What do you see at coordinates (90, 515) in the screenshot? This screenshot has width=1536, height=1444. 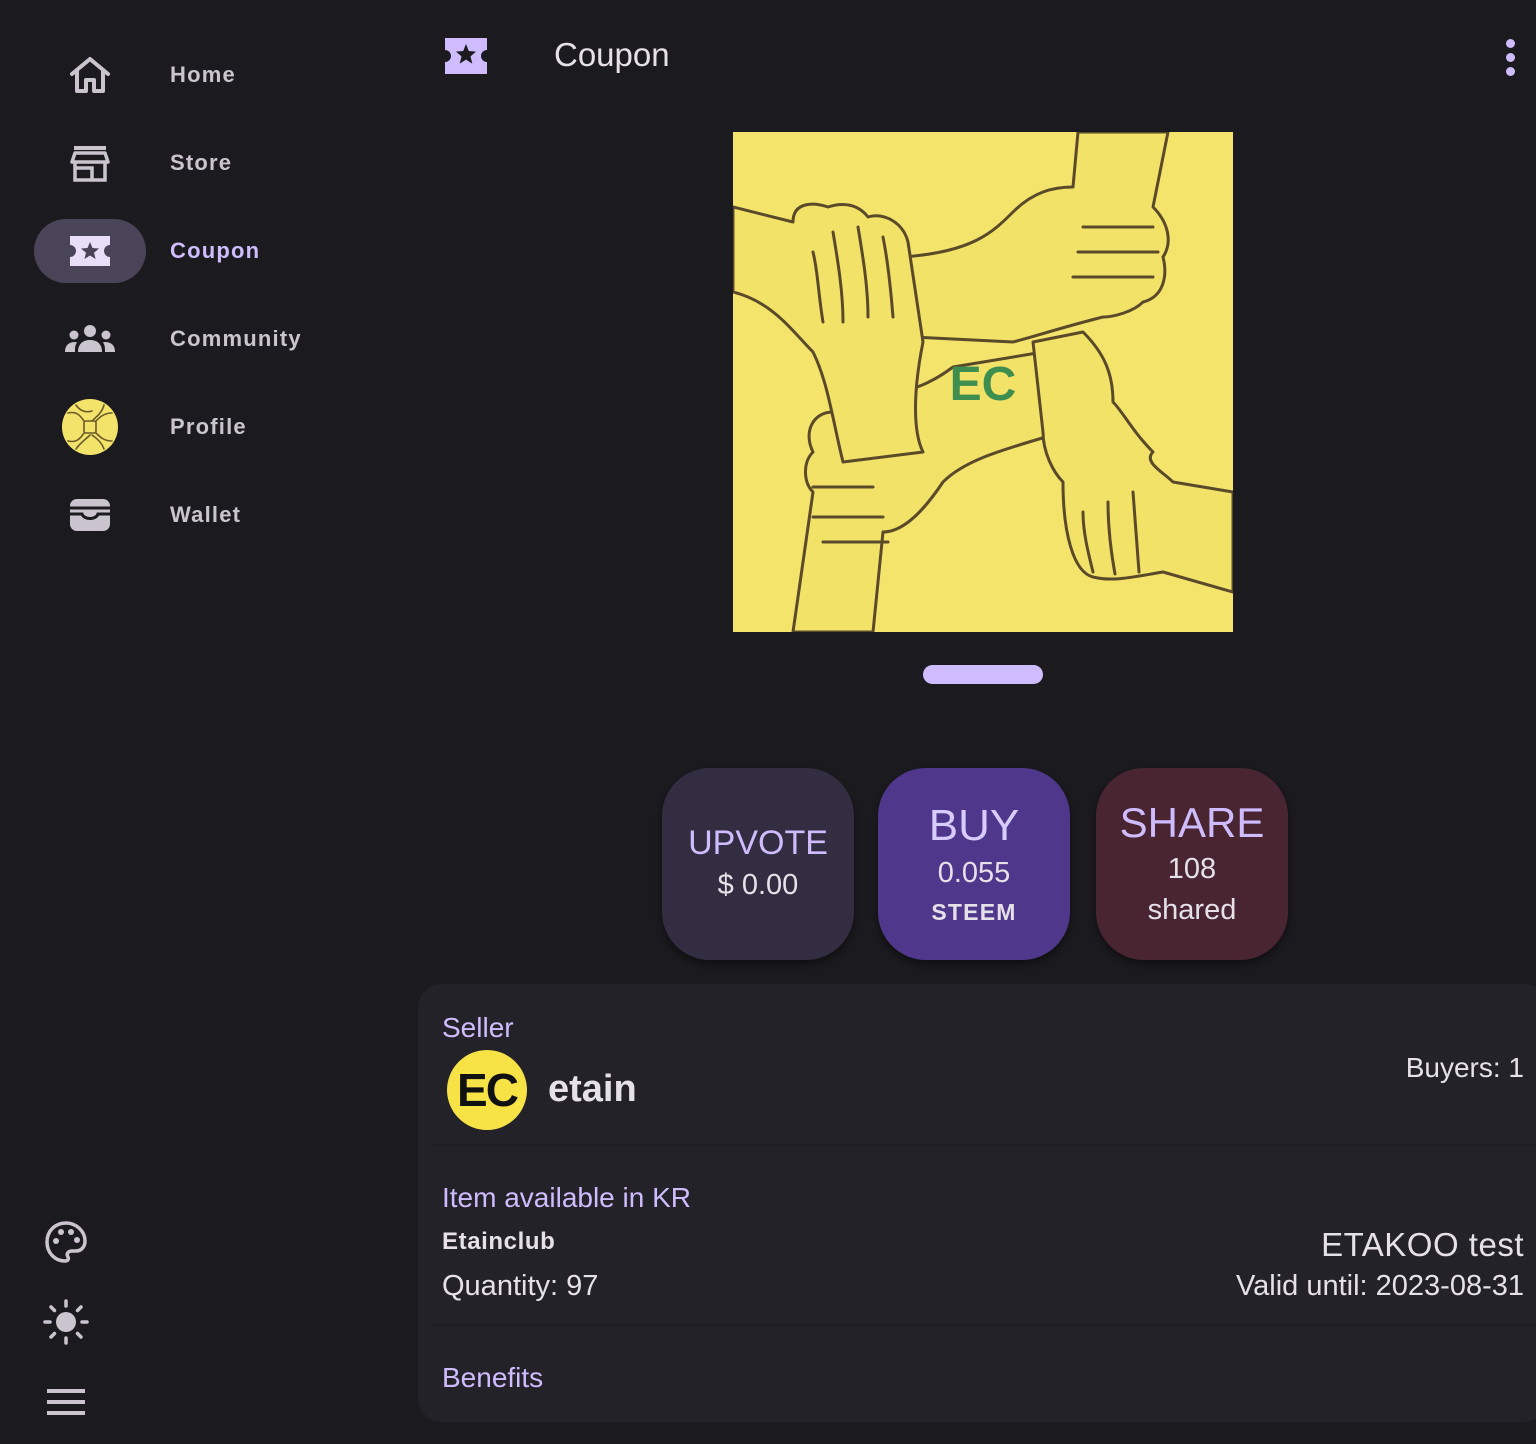 I see `wallet-icon` at bounding box center [90, 515].